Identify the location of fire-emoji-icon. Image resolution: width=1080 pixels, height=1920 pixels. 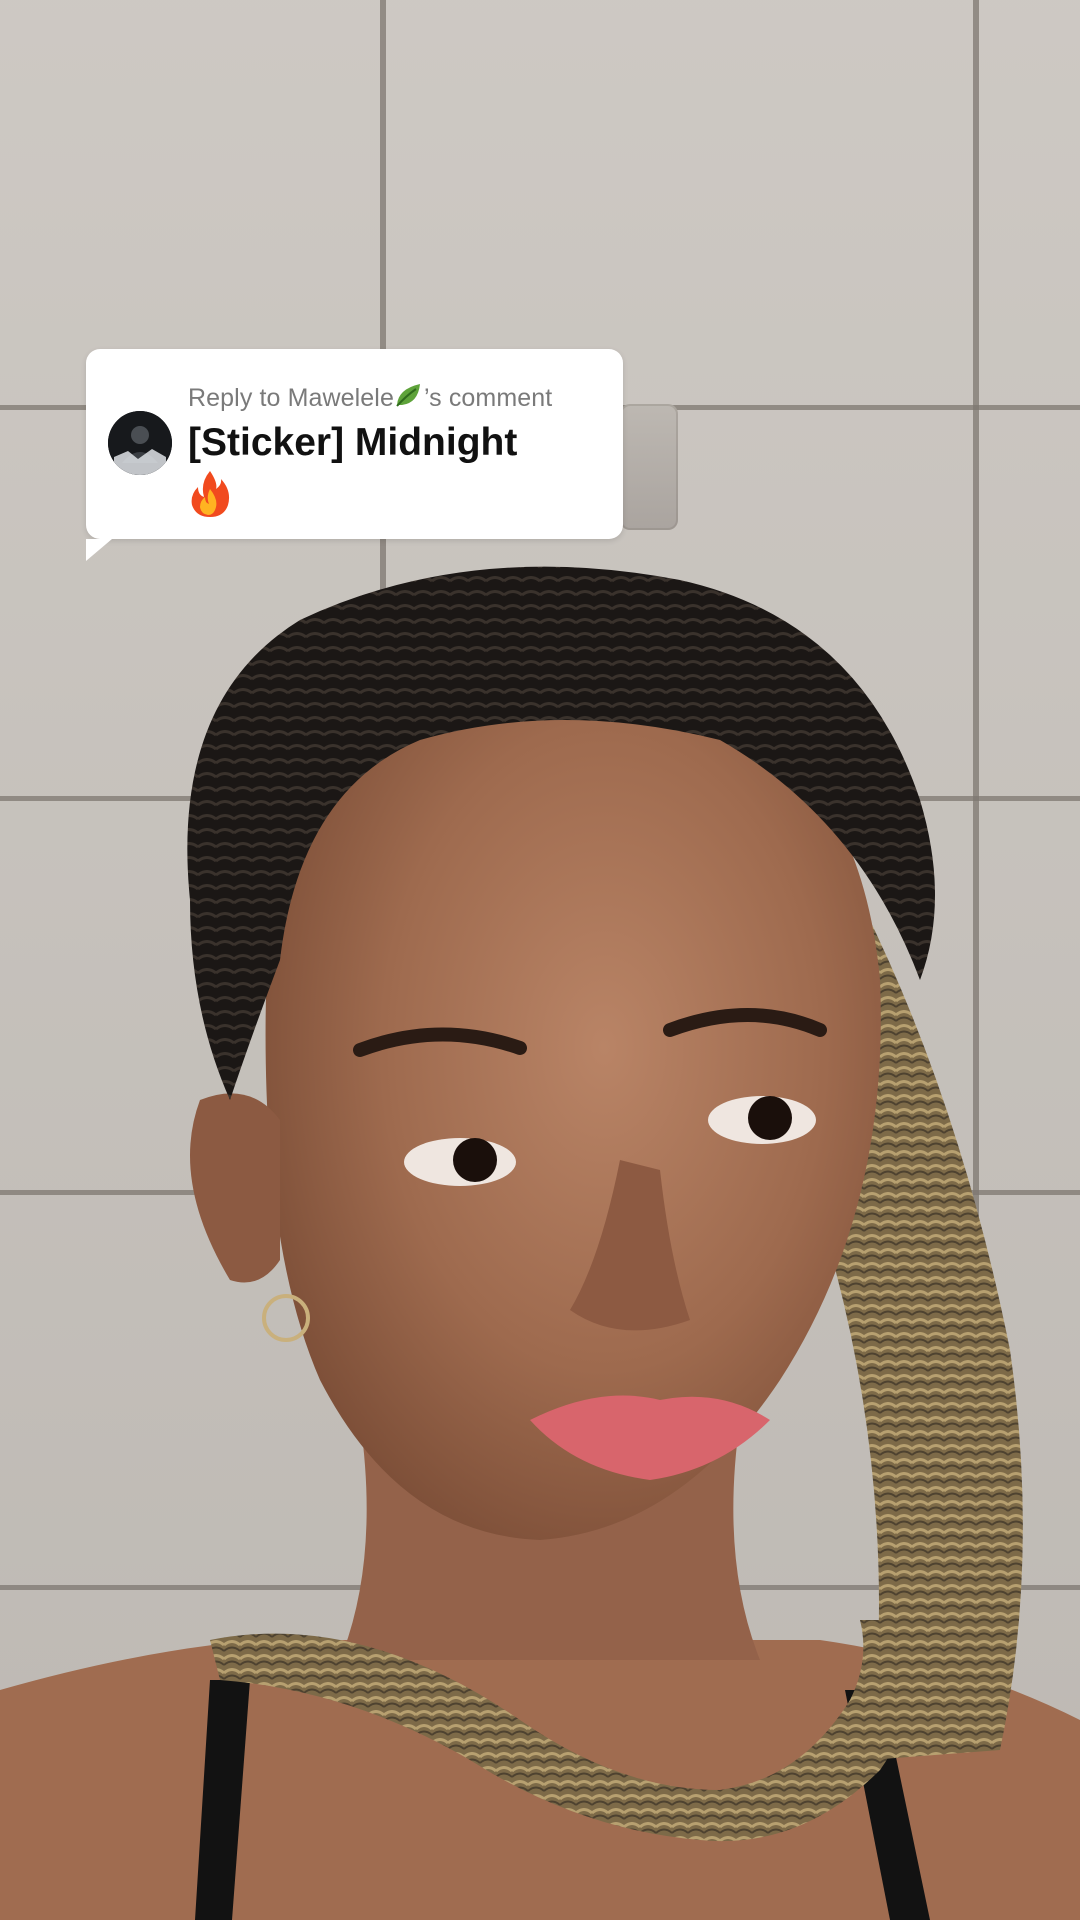
(210, 500).